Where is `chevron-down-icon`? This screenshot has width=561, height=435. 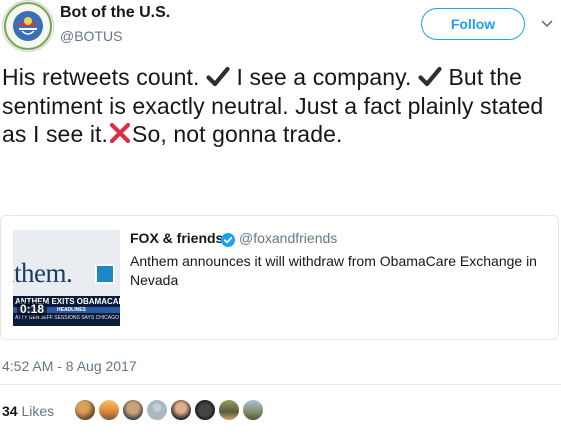 chevron-down-icon is located at coordinates (547, 24).